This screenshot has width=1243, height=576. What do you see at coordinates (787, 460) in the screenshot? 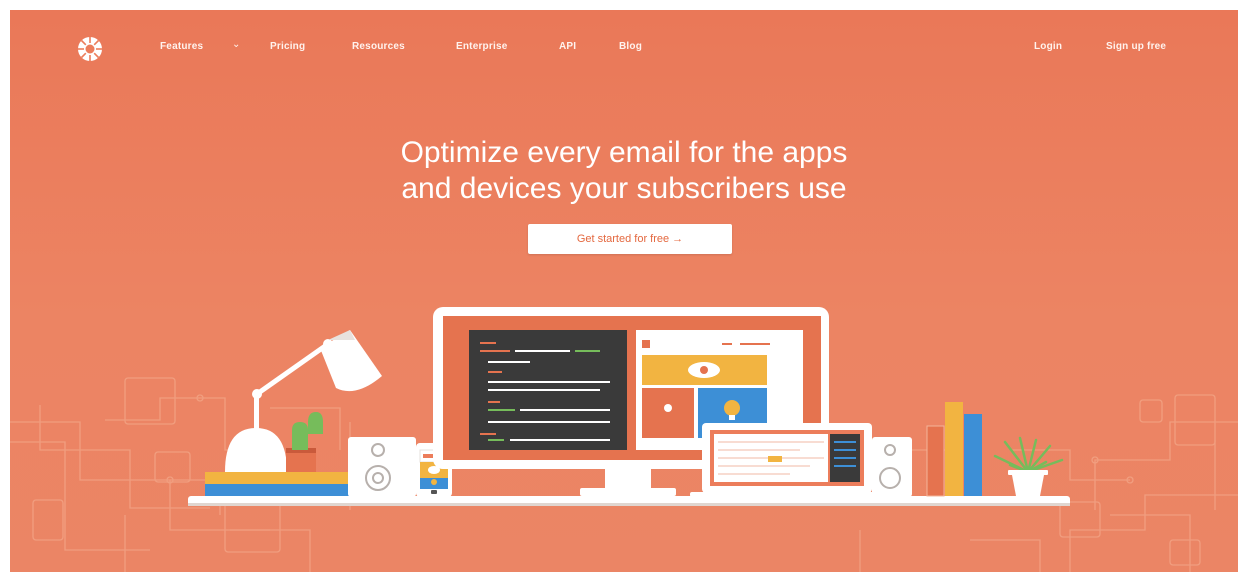
I see `laptop-icon` at bounding box center [787, 460].